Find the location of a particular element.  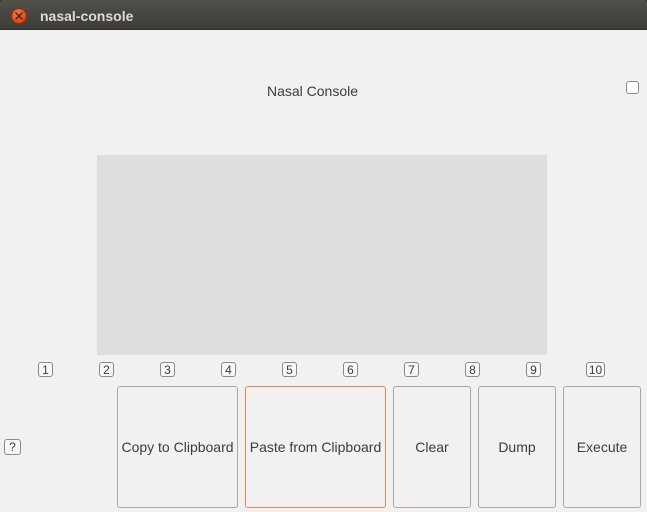

column-number-1: 1 is located at coordinates (45, 369).